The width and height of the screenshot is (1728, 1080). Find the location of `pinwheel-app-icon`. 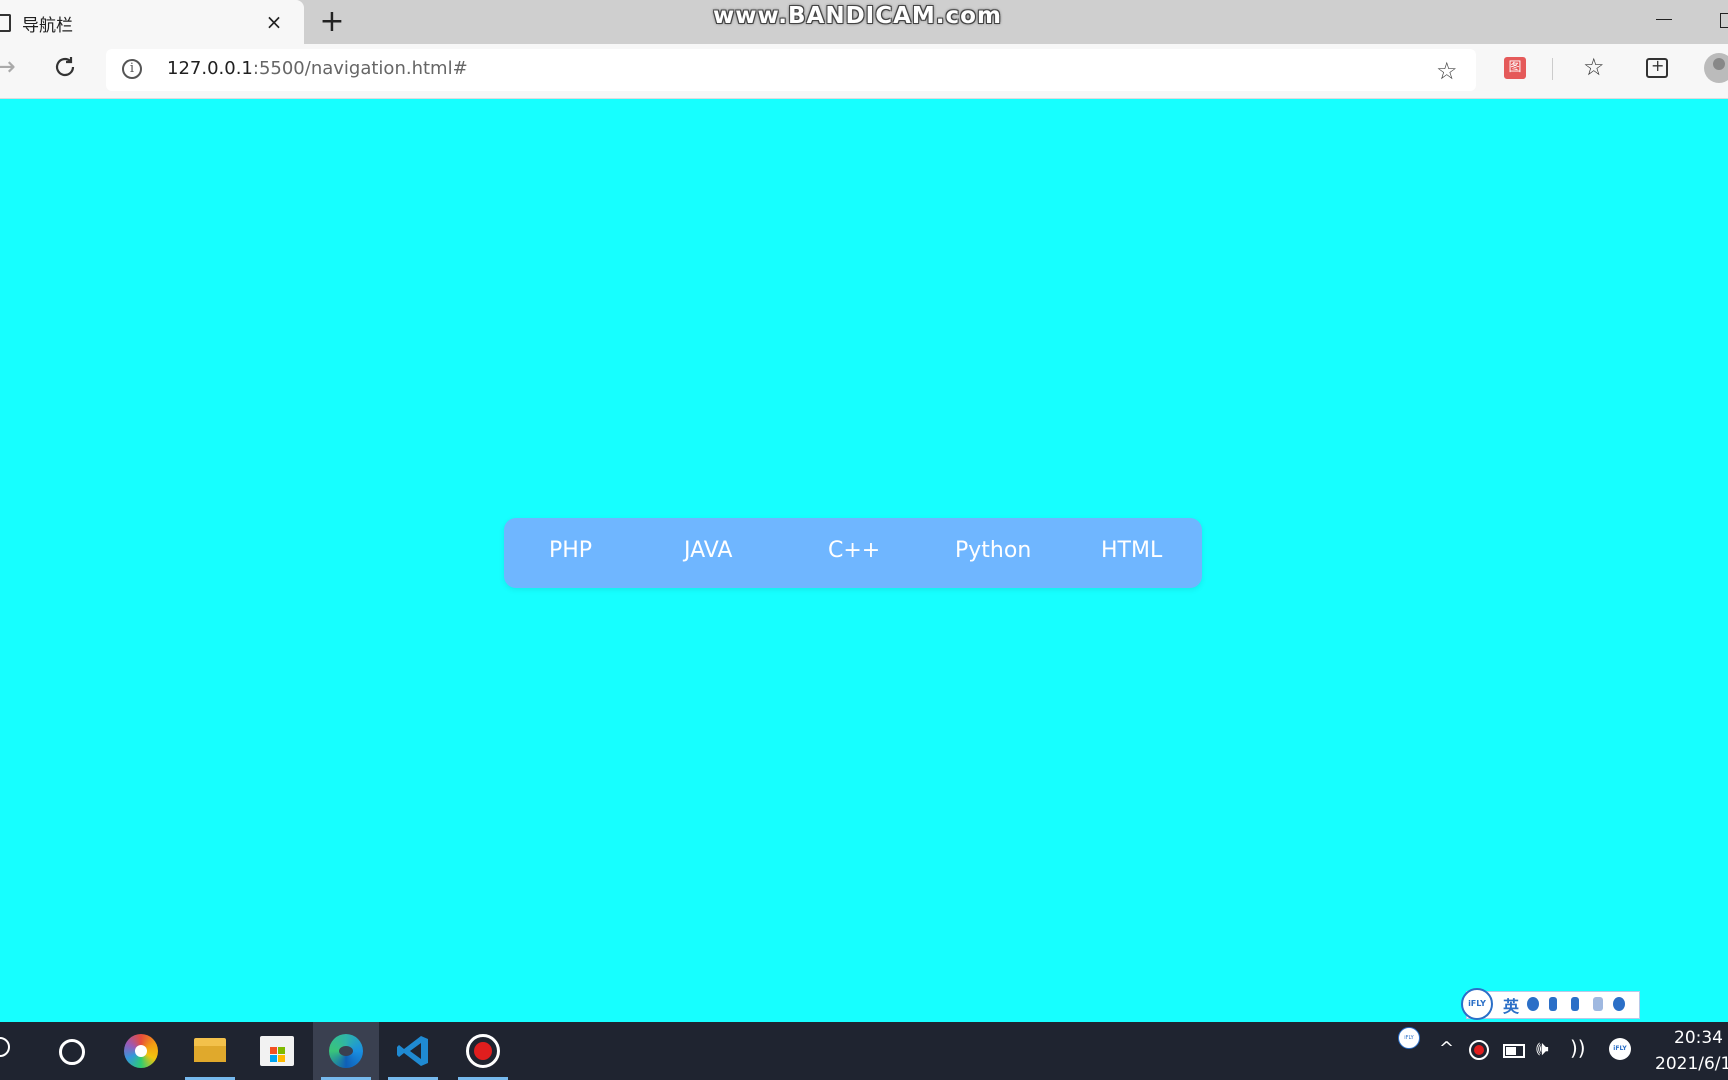

pinwheel-app-icon is located at coordinates (141, 1051).